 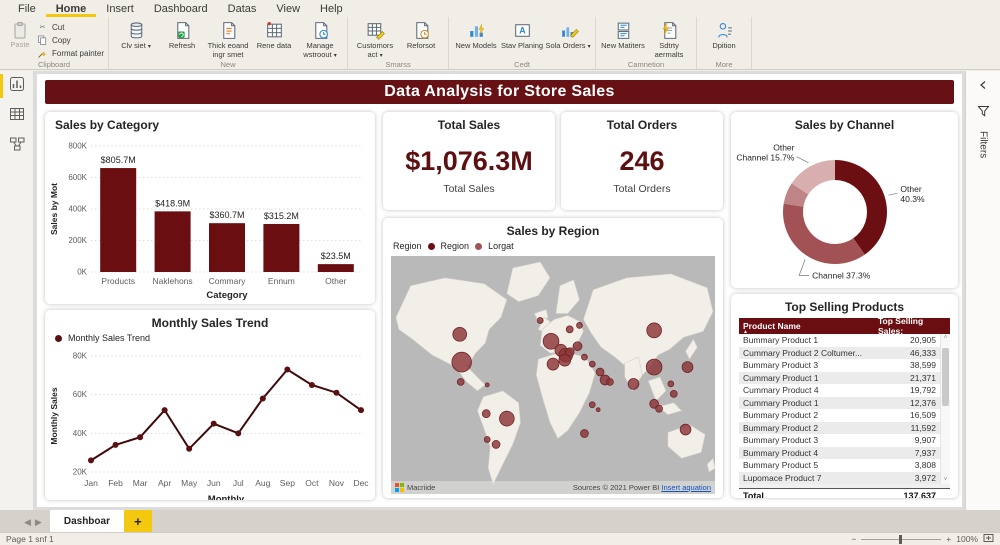 I want to click on add-page-button: +, so click(x=137, y=521).